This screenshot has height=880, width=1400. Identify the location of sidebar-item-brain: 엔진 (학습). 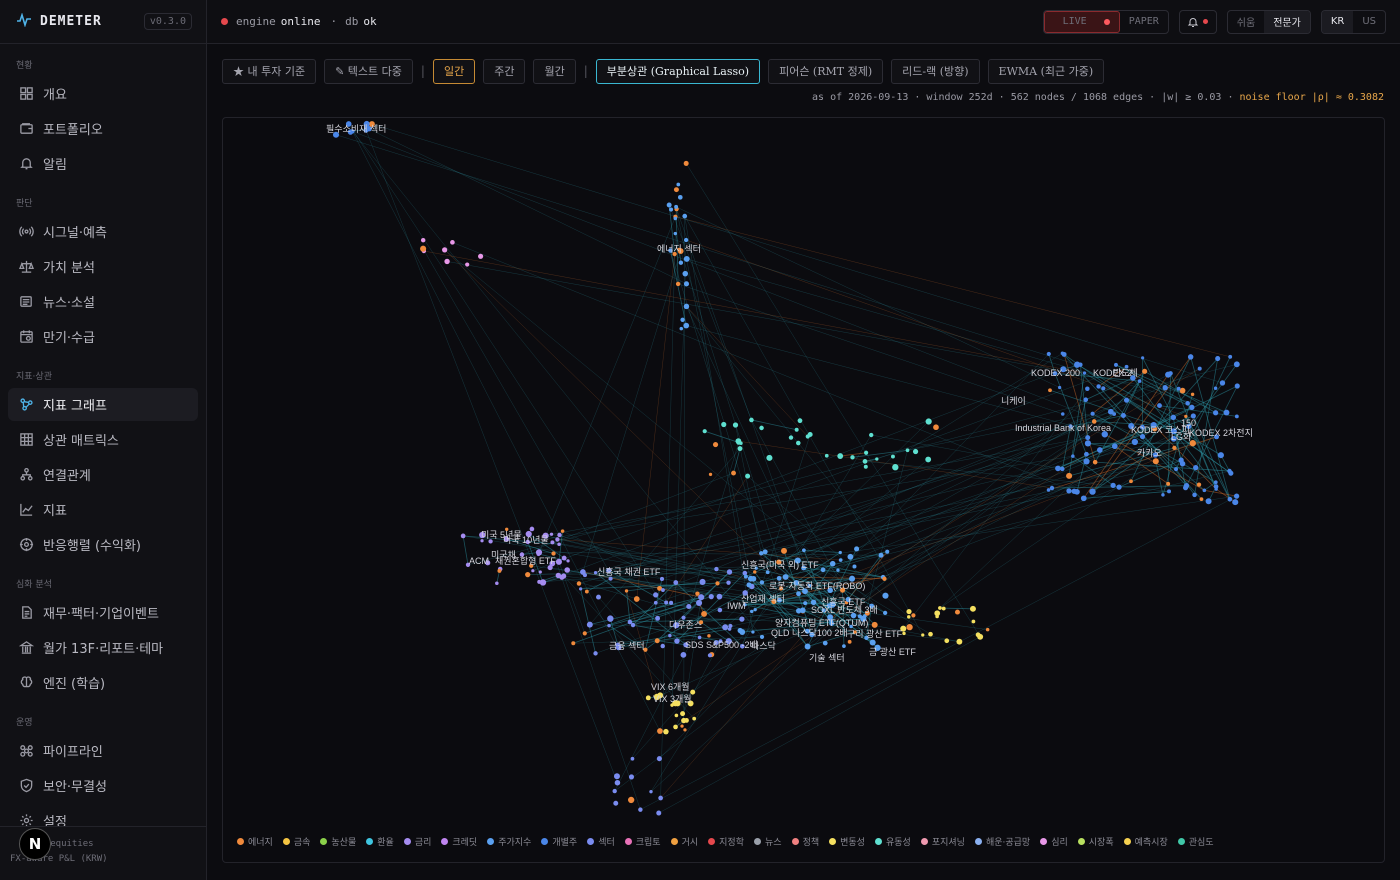
(103, 682).